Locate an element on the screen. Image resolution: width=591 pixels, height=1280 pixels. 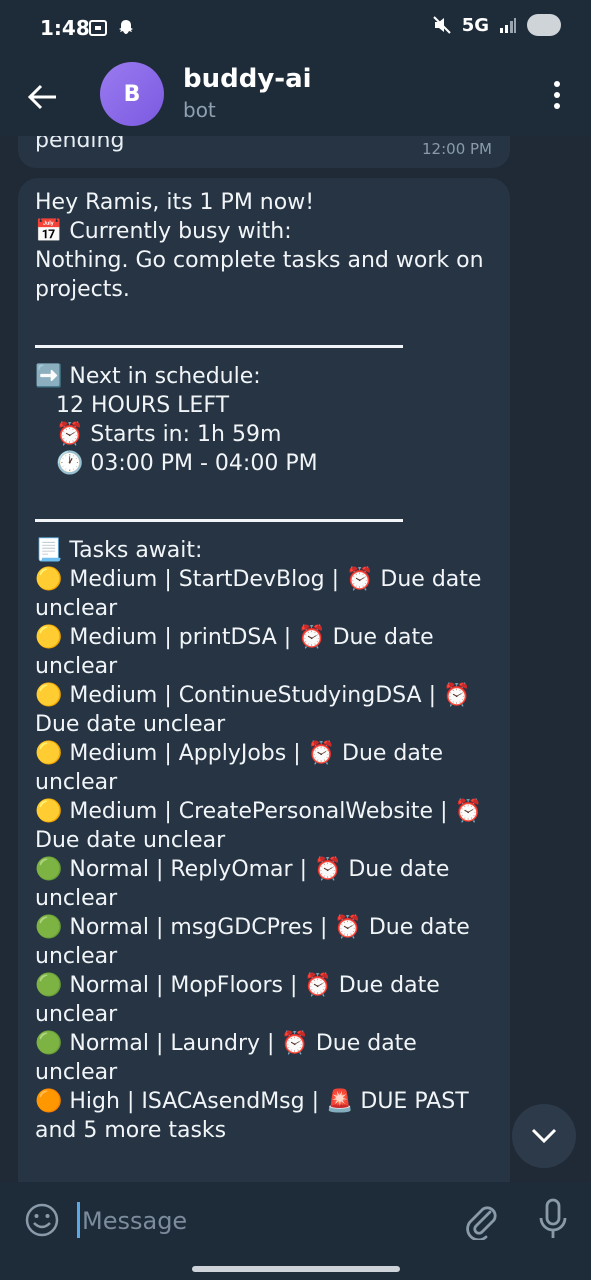
avatar: B is located at coordinates (132, 94).